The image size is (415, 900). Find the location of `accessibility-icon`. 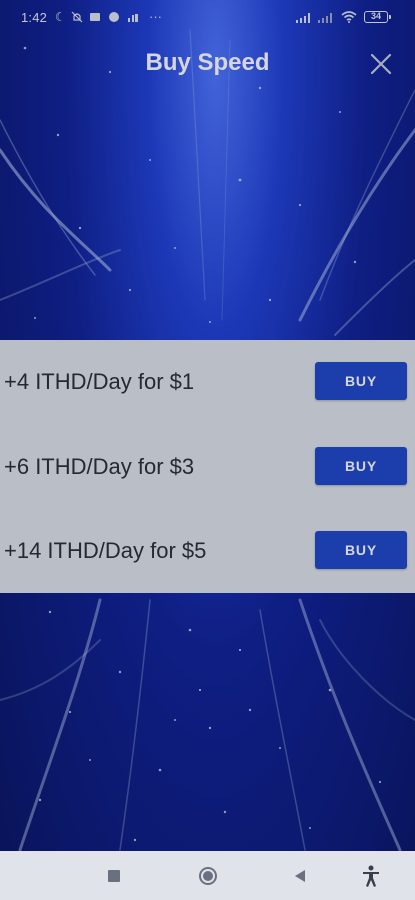

accessibility-icon is located at coordinates (371, 876).